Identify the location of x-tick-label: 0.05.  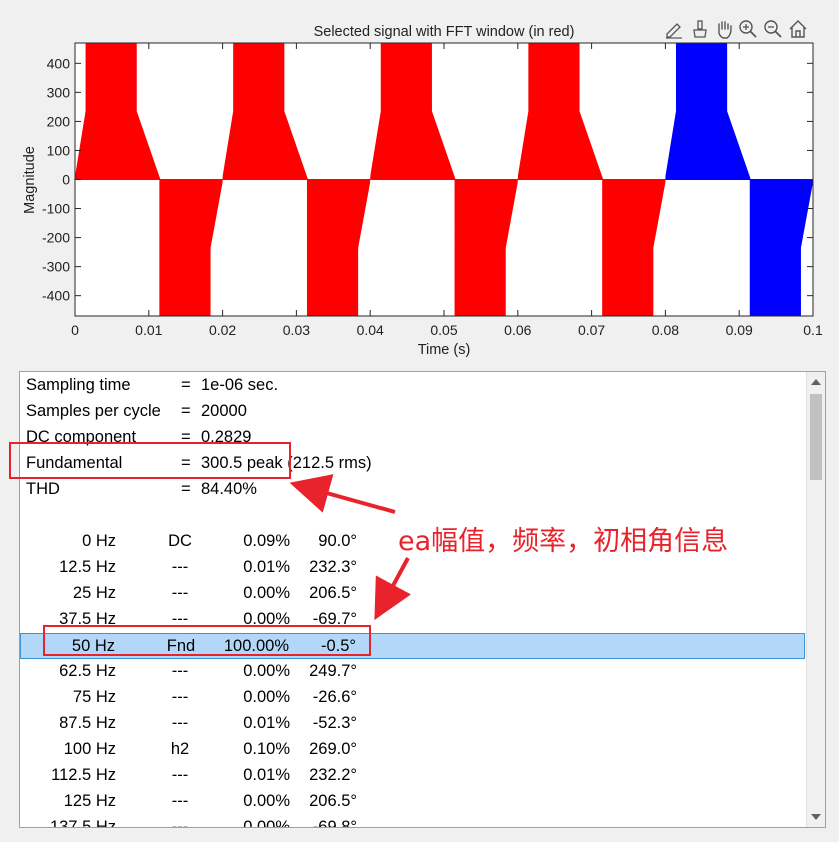
(443, 330).